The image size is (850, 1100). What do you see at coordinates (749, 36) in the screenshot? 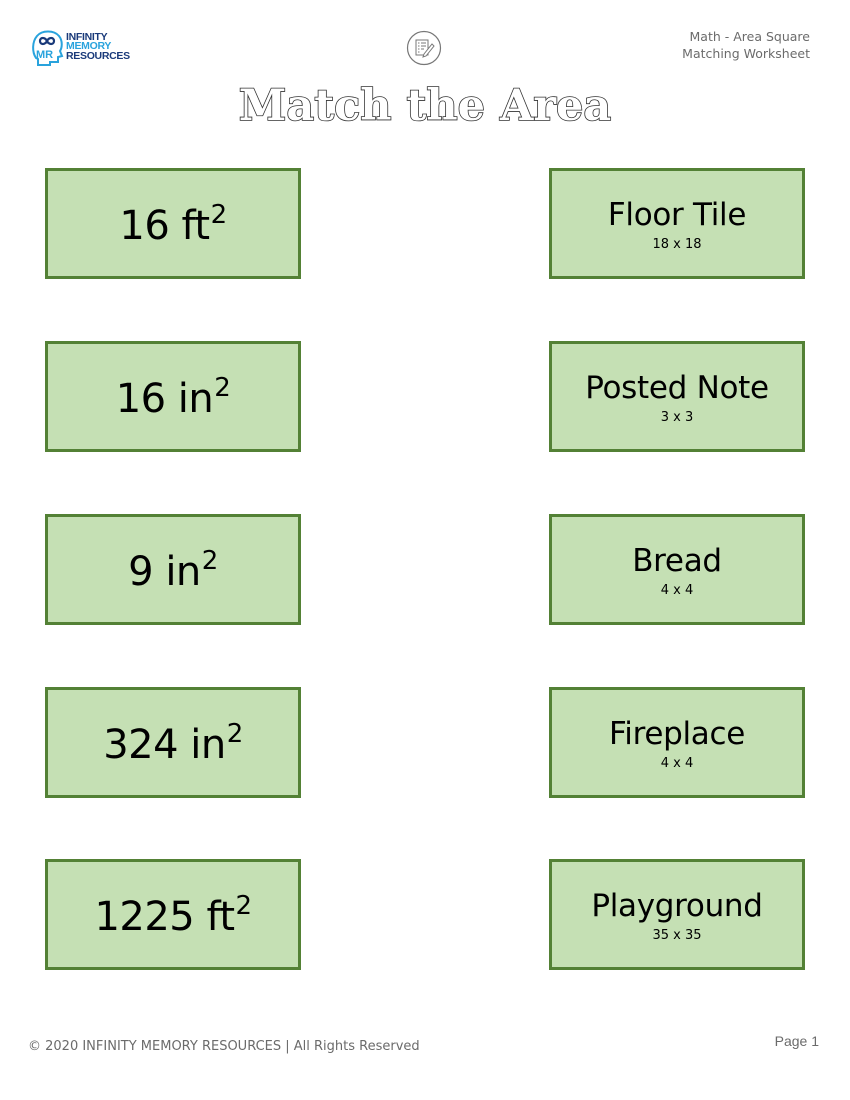
I see `meta-subject: Math - Area Square` at bounding box center [749, 36].